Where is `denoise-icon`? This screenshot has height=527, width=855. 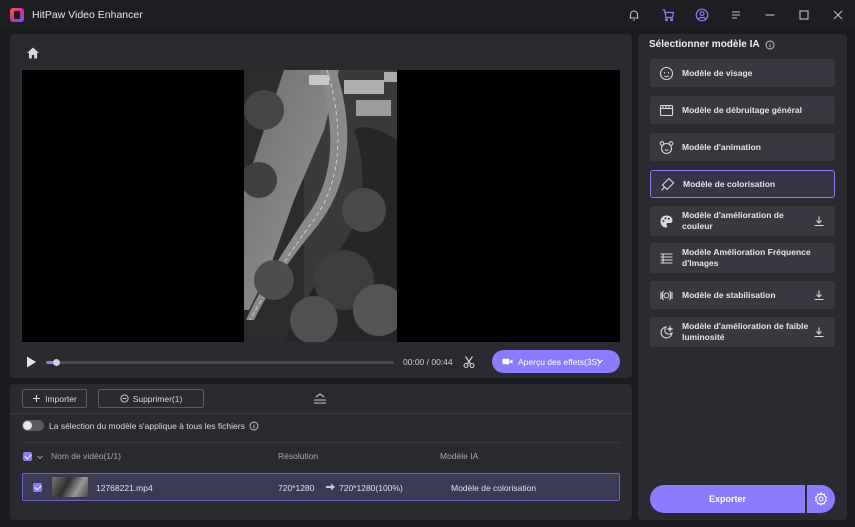 denoise-icon is located at coordinates (666, 110).